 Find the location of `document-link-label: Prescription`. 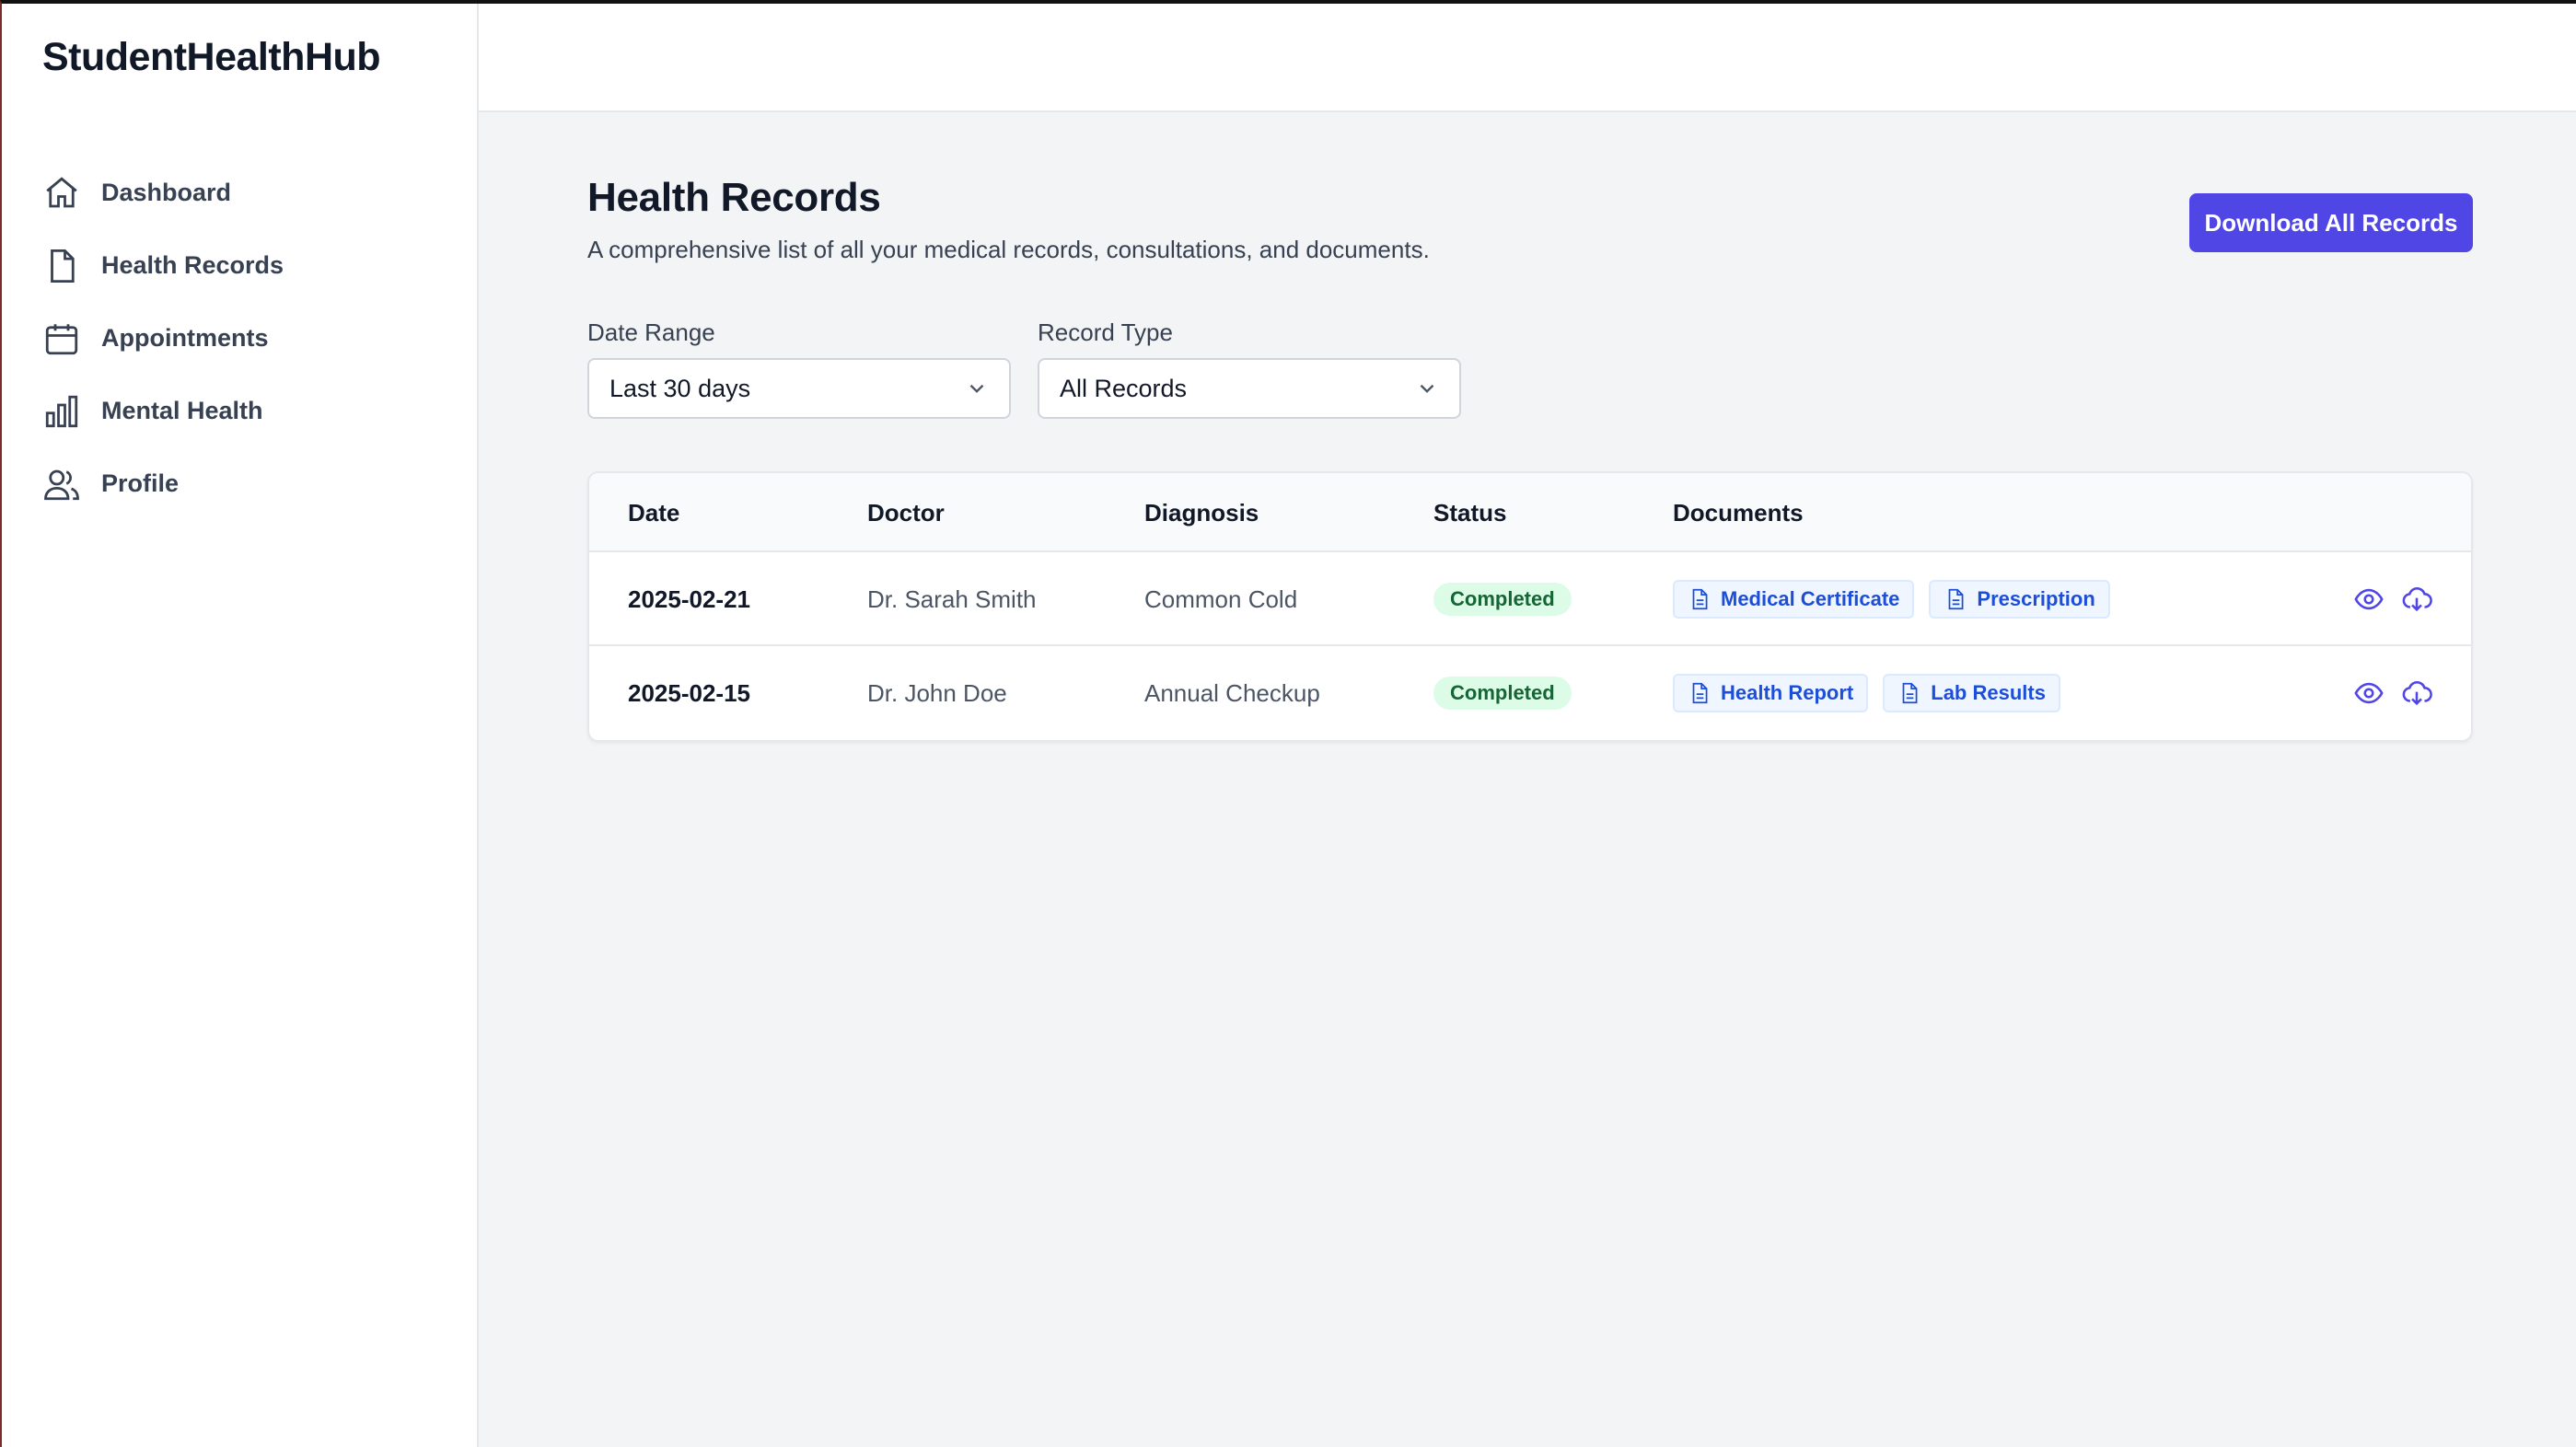

document-link-label: Prescription is located at coordinates (2036, 598).